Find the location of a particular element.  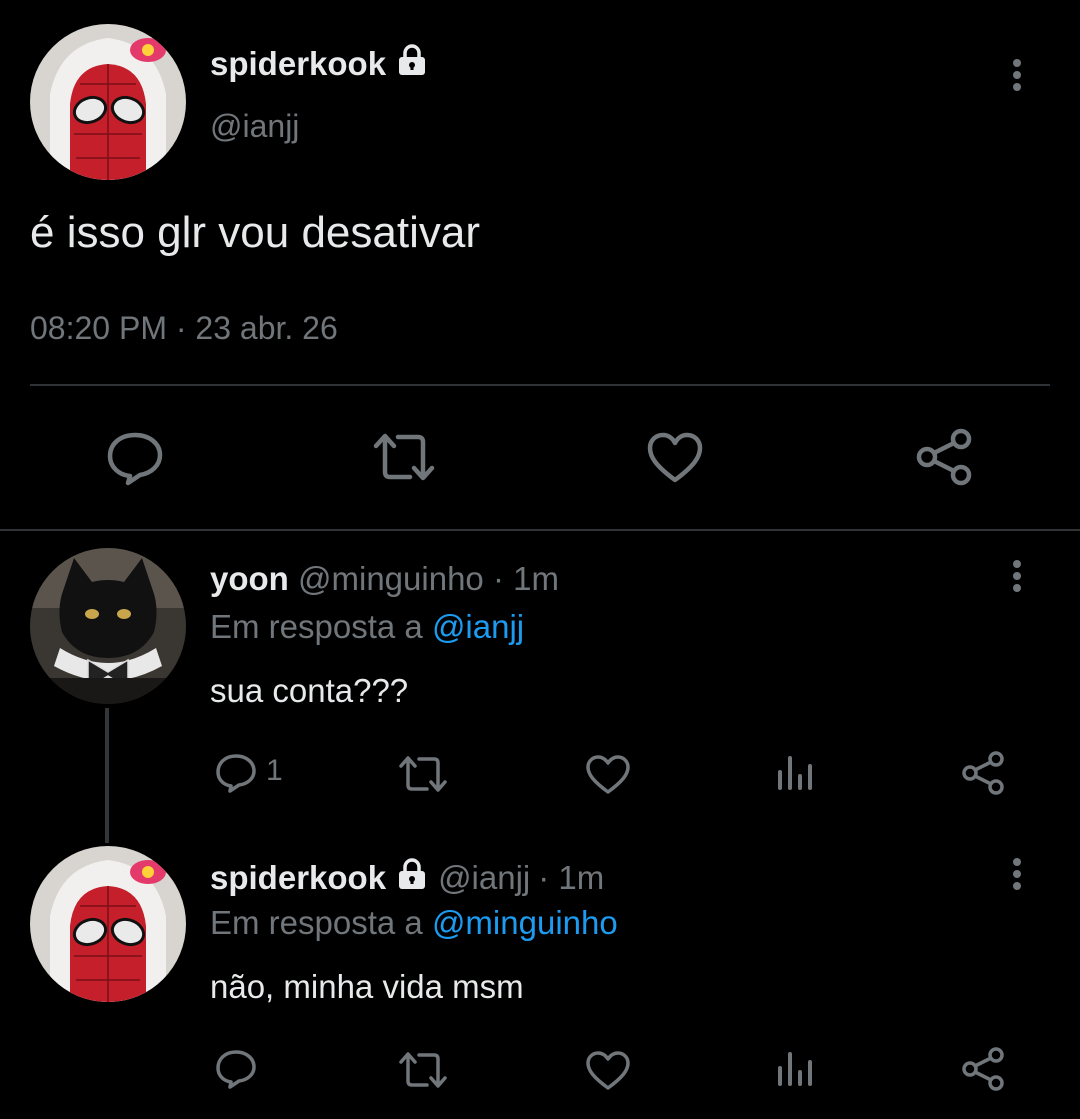

black-cat-avatar-image is located at coordinates (108, 626).